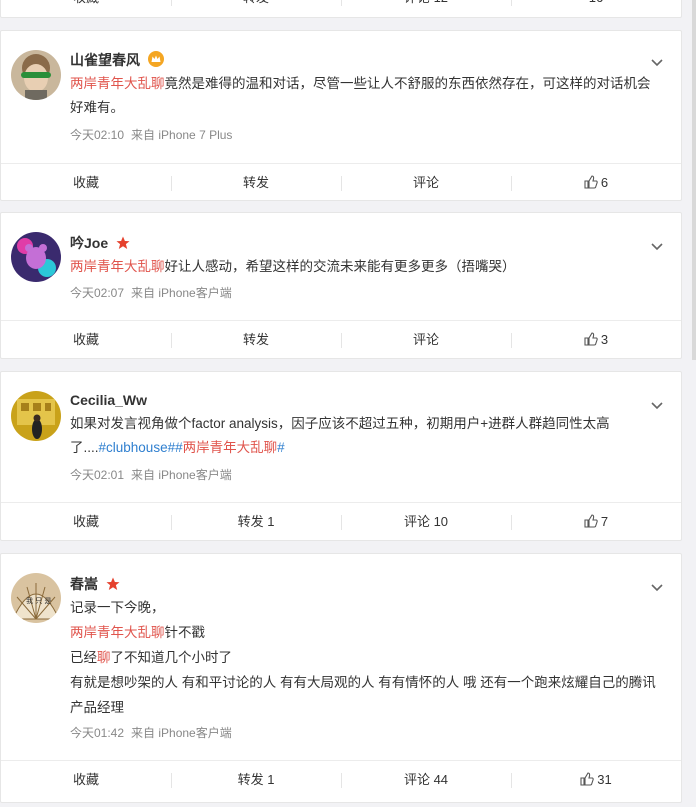  I want to click on post-body: 了不知道几个小时了, so click(171, 657).